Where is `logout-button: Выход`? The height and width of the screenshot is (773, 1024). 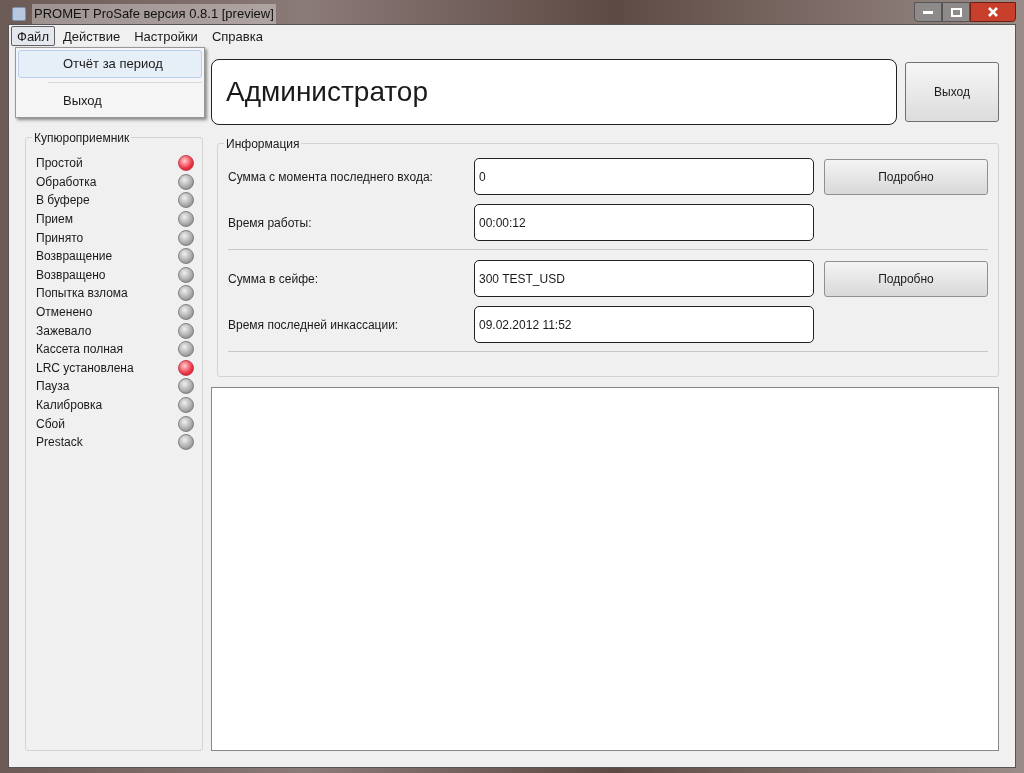
logout-button: Выход is located at coordinates (952, 92).